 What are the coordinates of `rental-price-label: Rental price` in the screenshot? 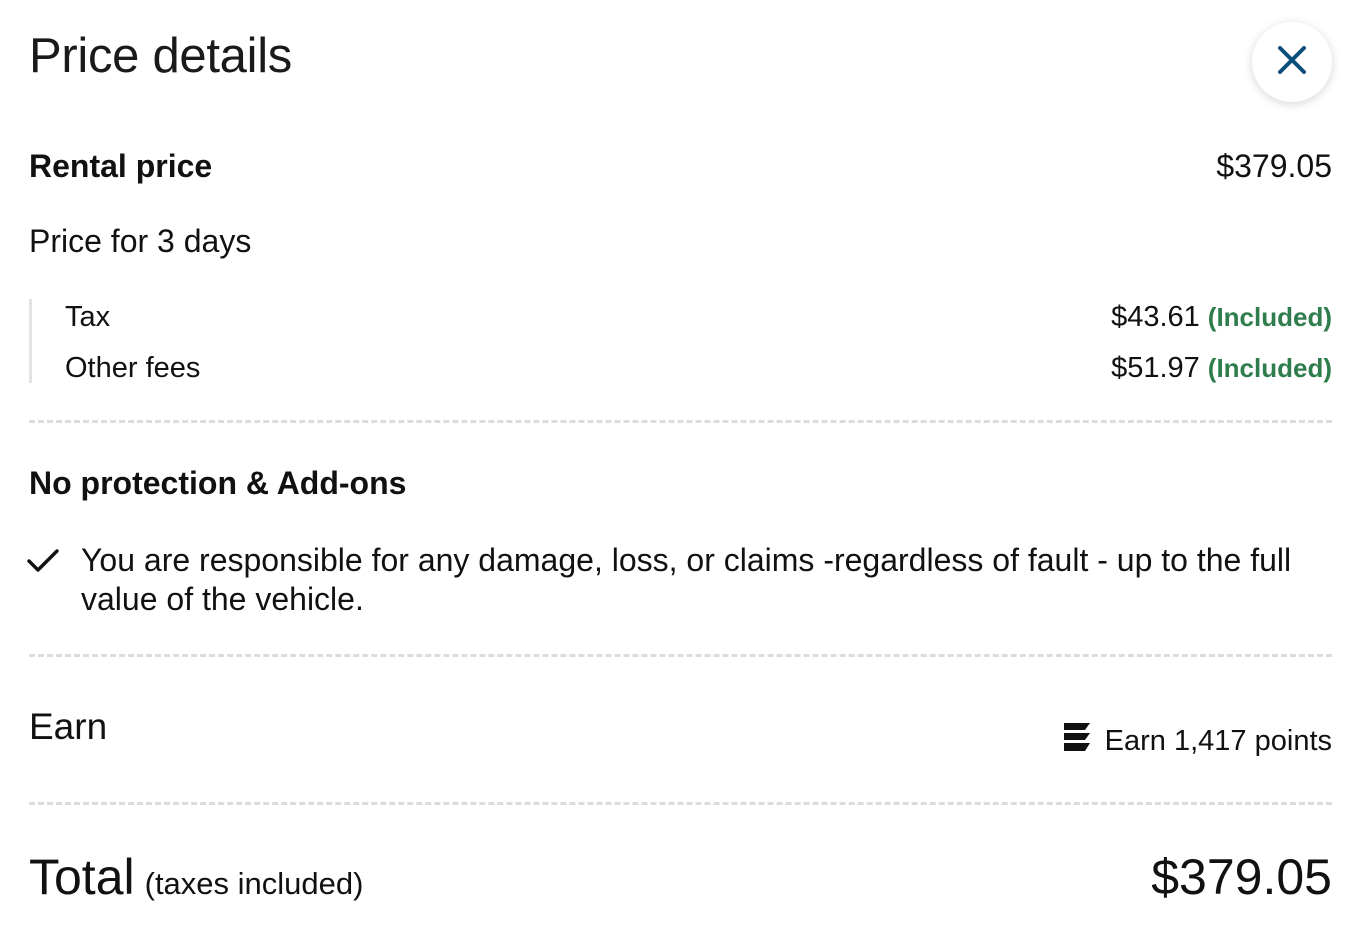 It's located at (121, 166).